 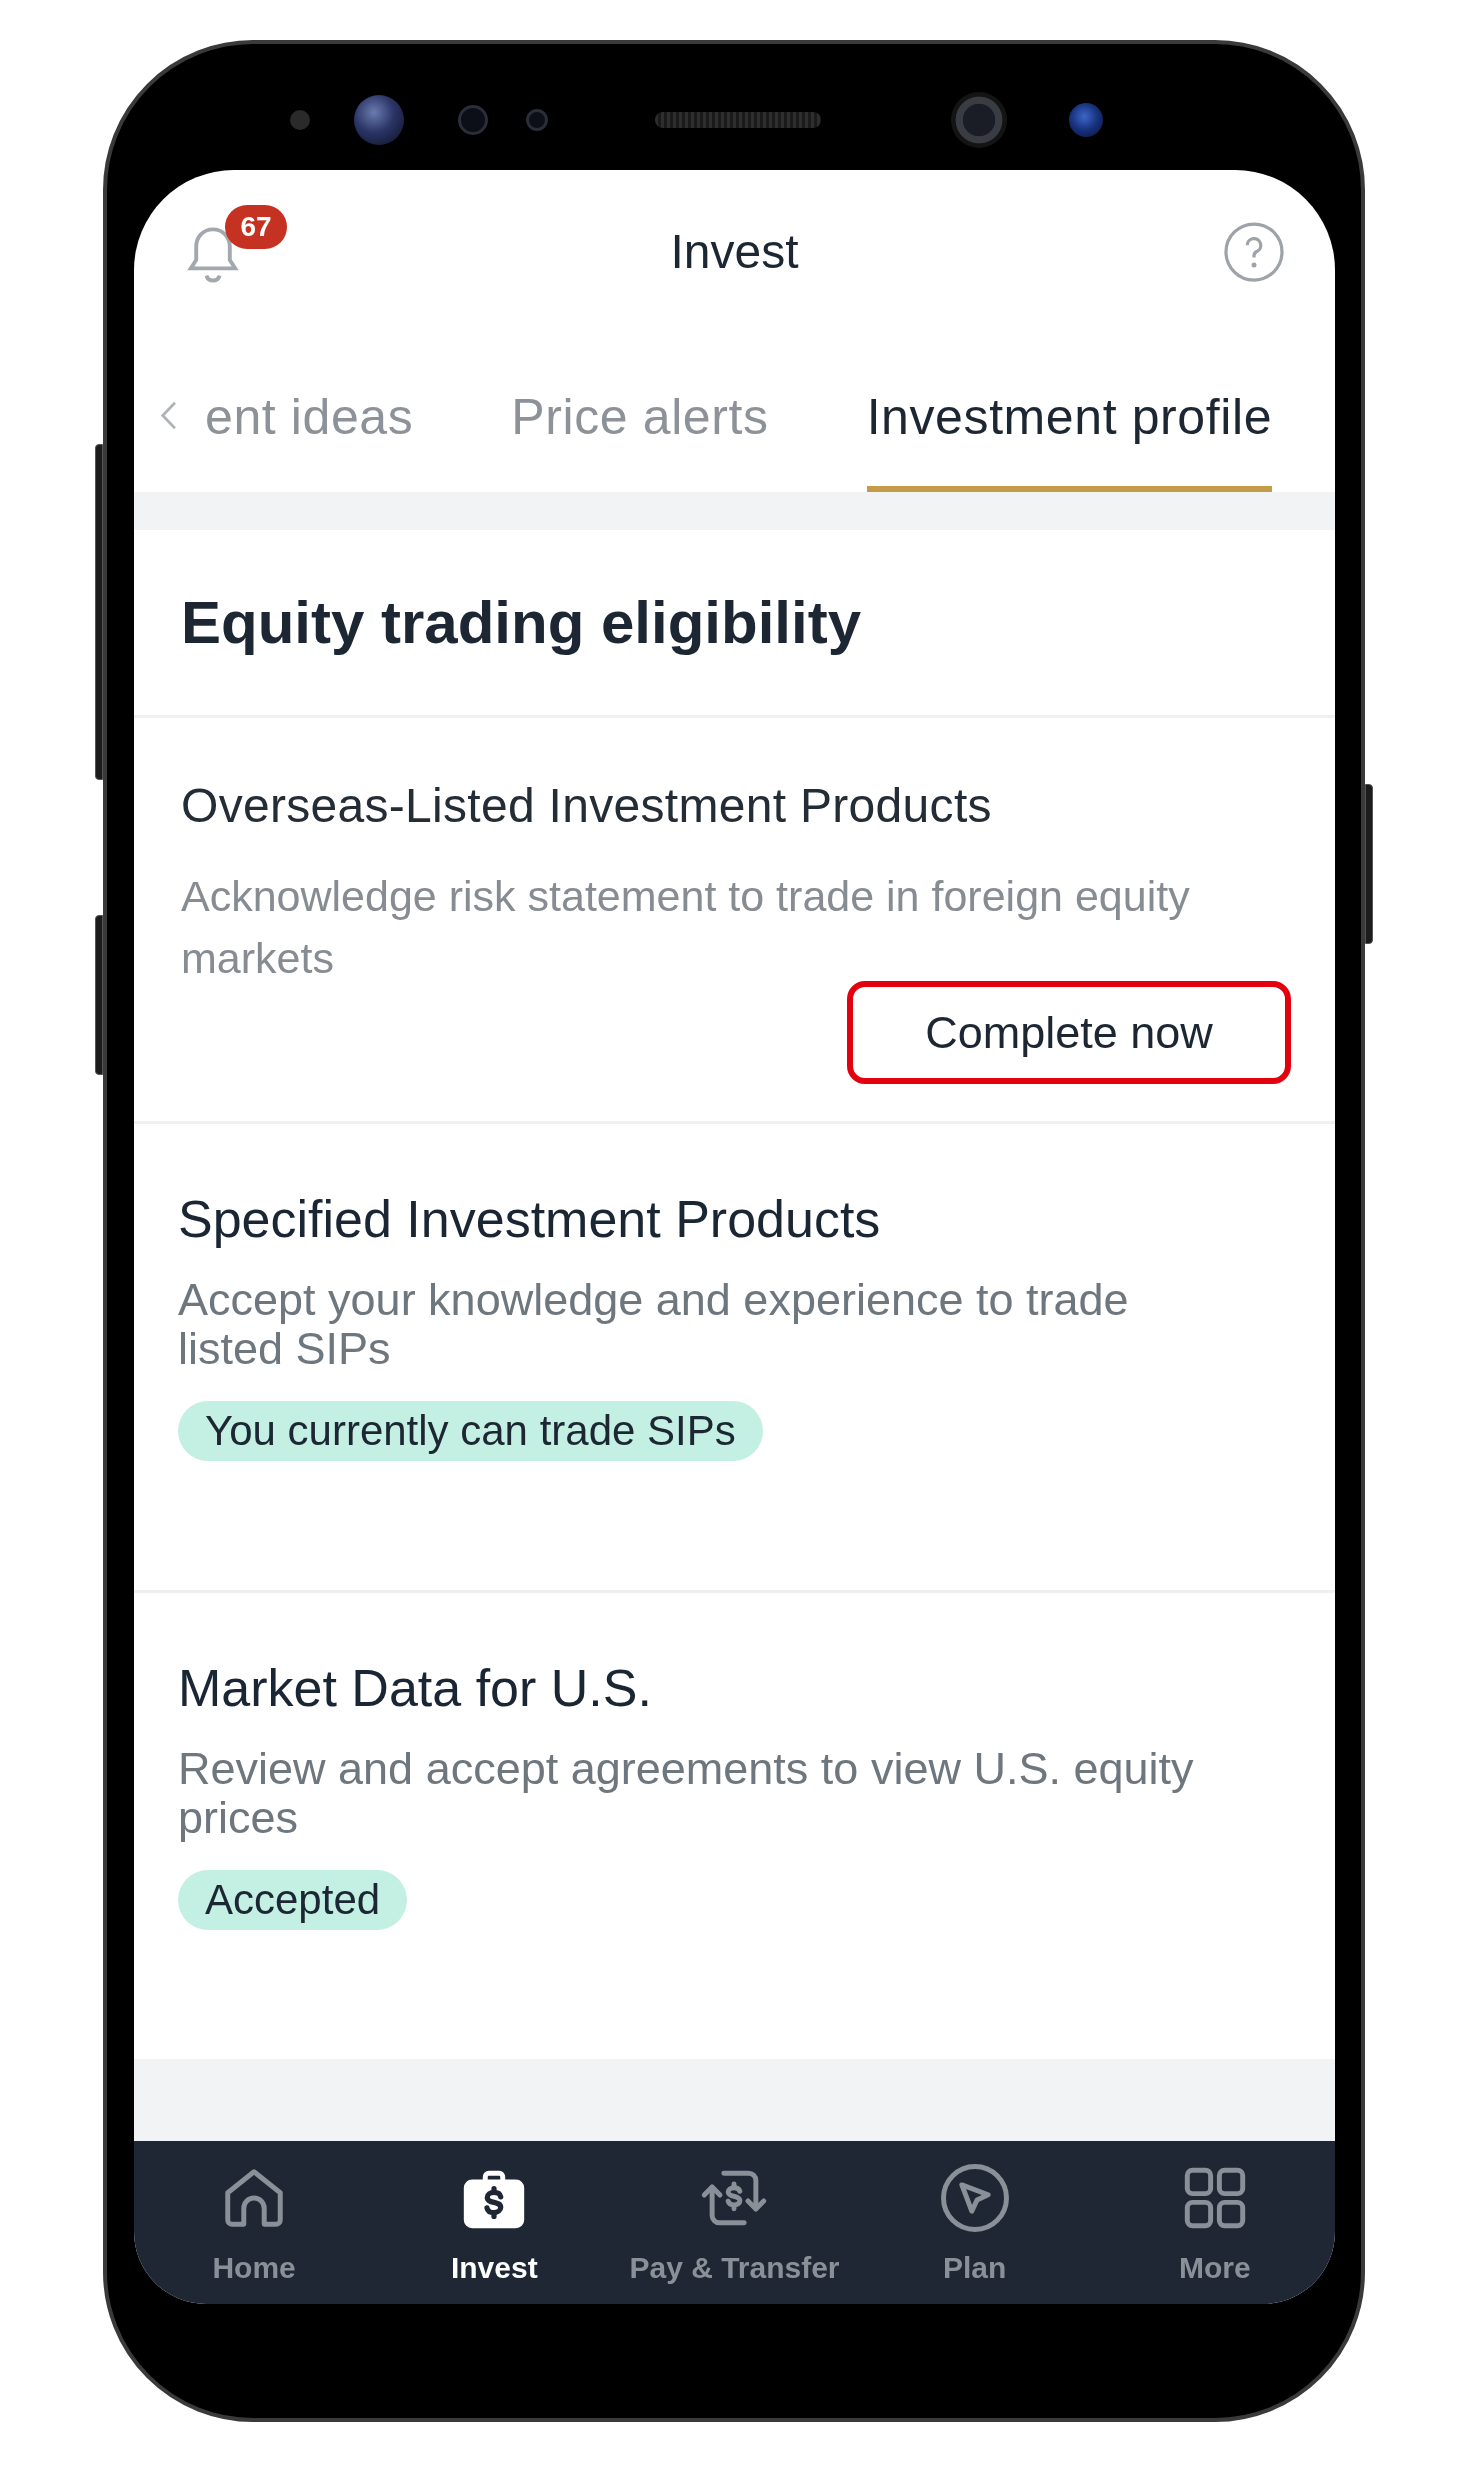 What do you see at coordinates (640, 440) in the screenshot?
I see `tab: Price alerts` at bounding box center [640, 440].